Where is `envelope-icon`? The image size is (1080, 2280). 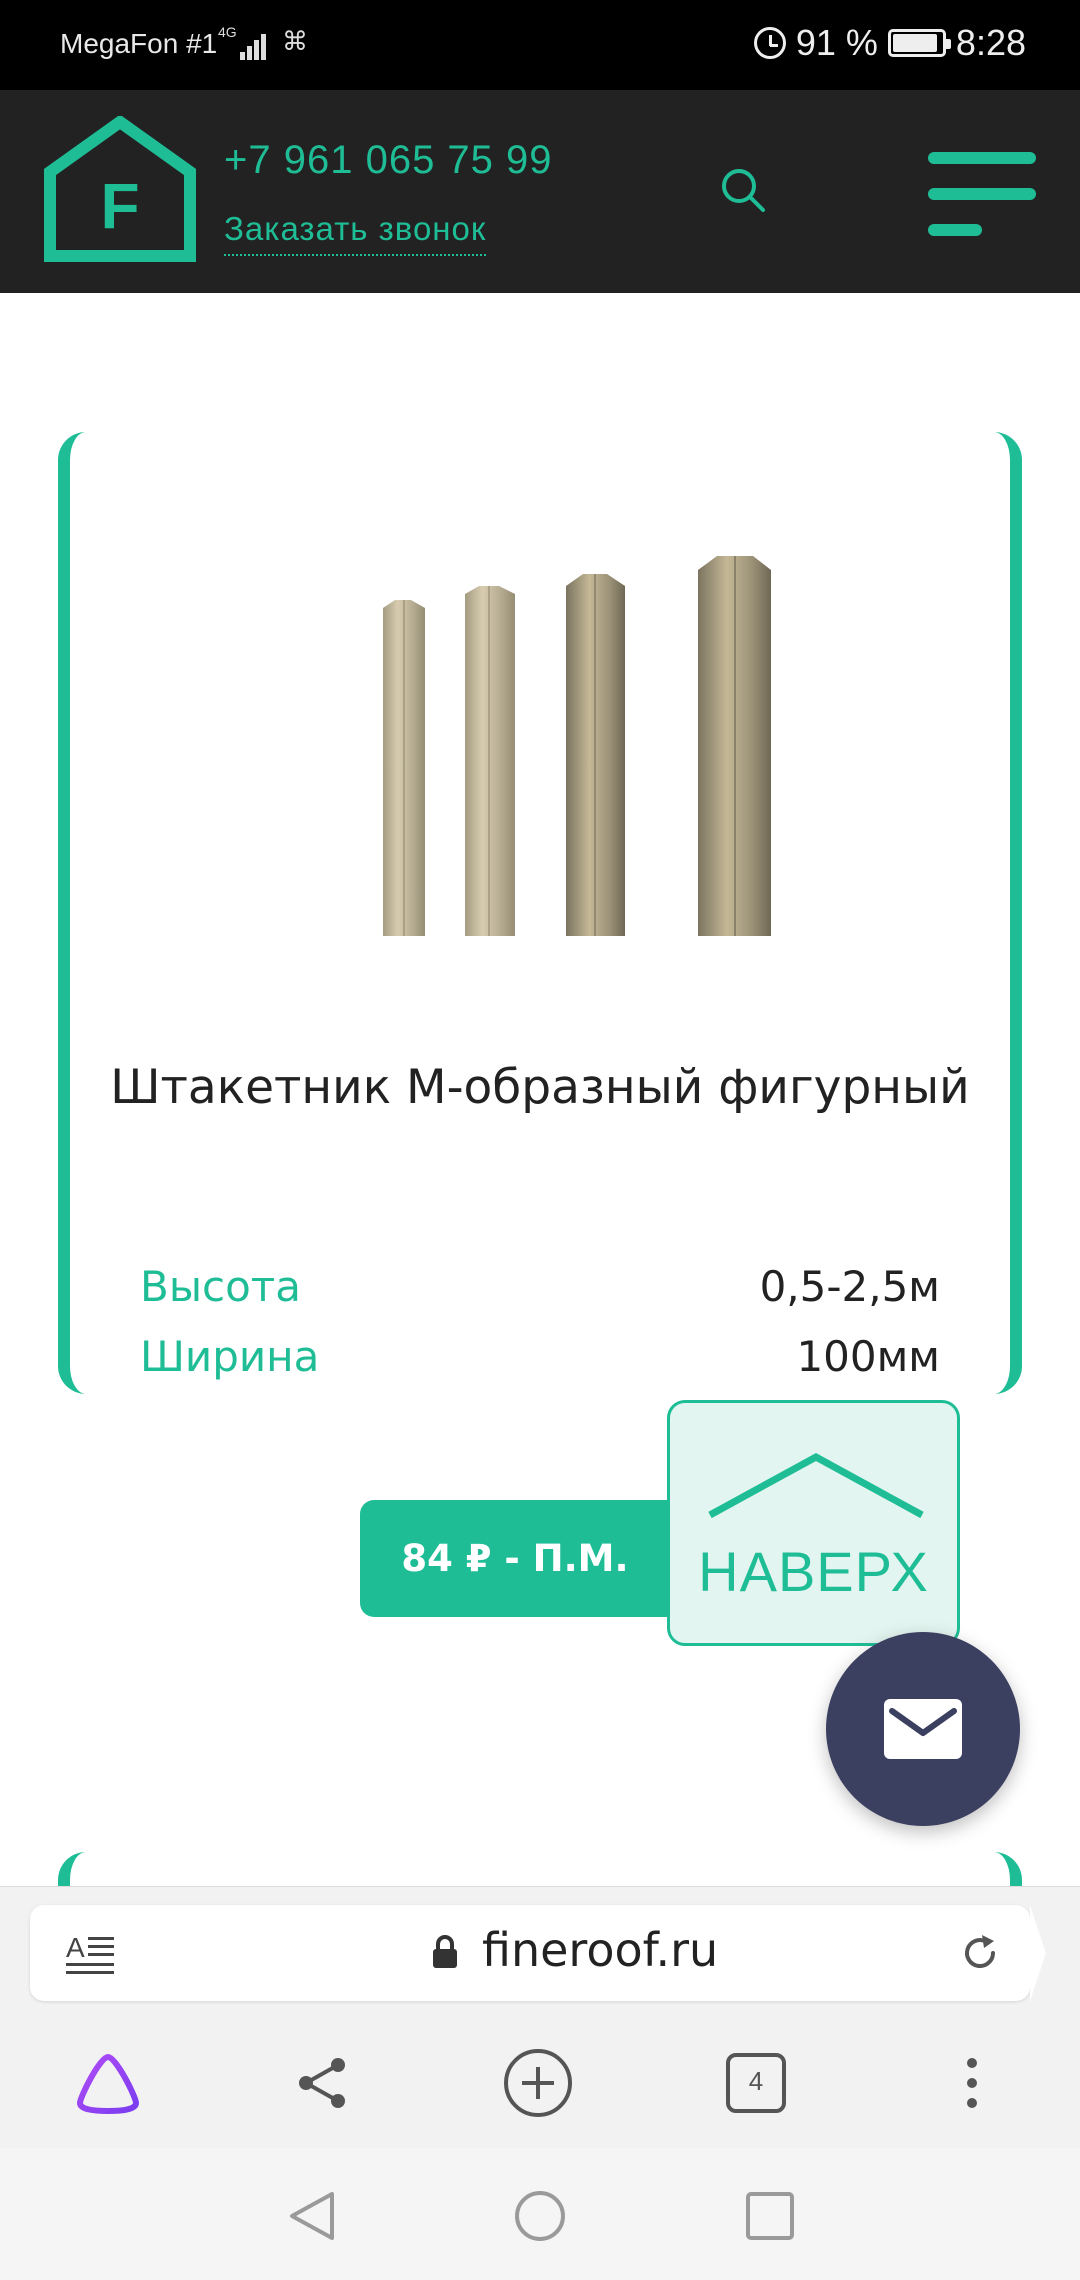
envelope-icon is located at coordinates (923, 1729).